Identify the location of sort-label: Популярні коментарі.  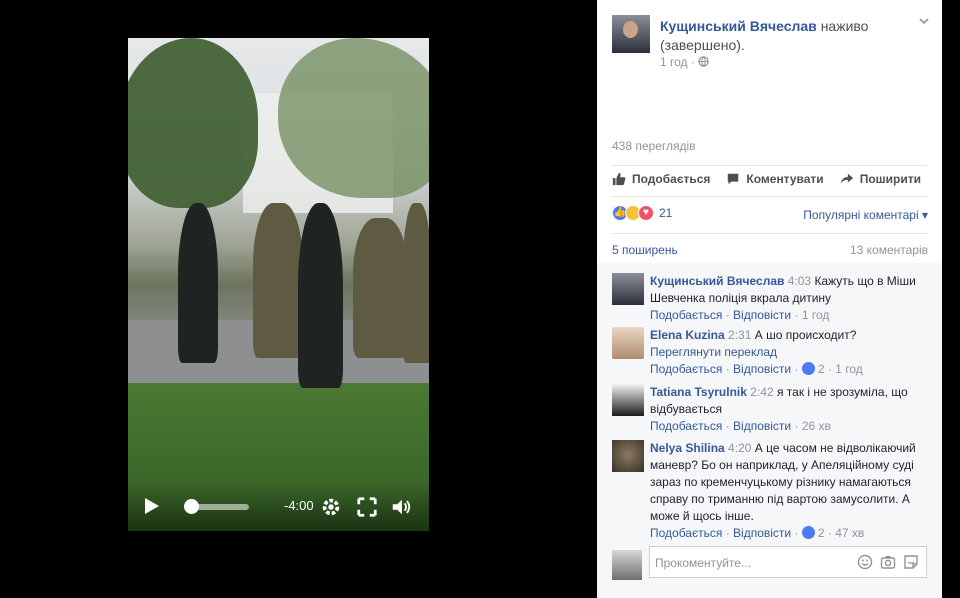
(861, 215).